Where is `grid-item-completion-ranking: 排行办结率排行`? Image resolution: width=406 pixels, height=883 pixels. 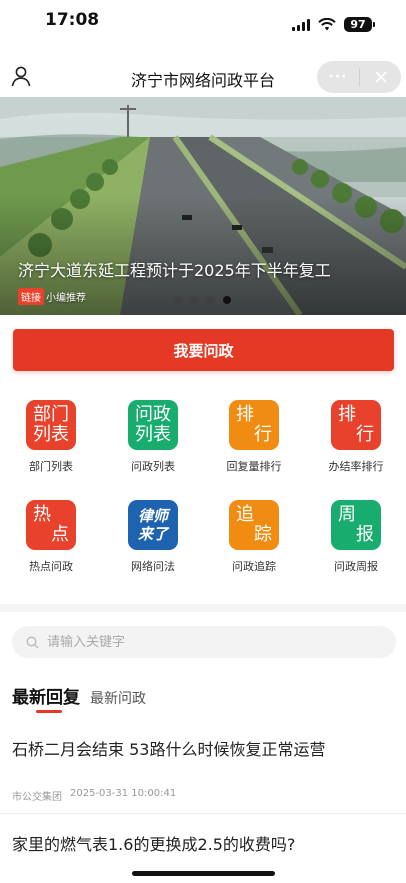 grid-item-completion-ranking: 排行办结率排行 is located at coordinates (355, 437).